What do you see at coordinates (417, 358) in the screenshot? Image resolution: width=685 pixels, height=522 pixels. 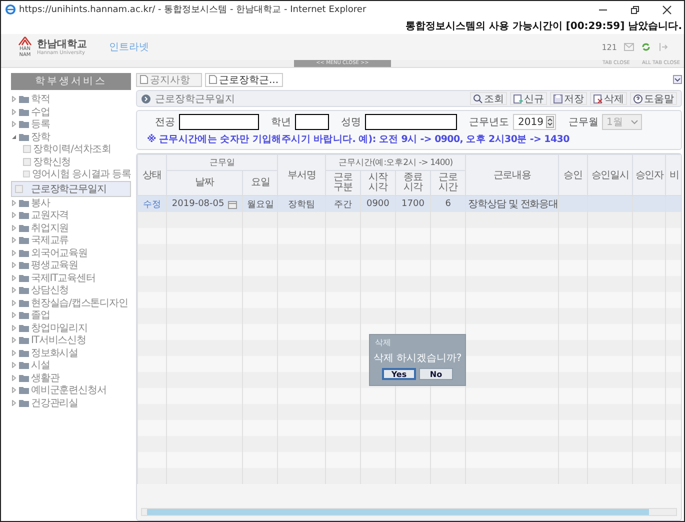 I see `dialog-message: 삭제 하시겠습니까?` at bounding box center [417, 358].